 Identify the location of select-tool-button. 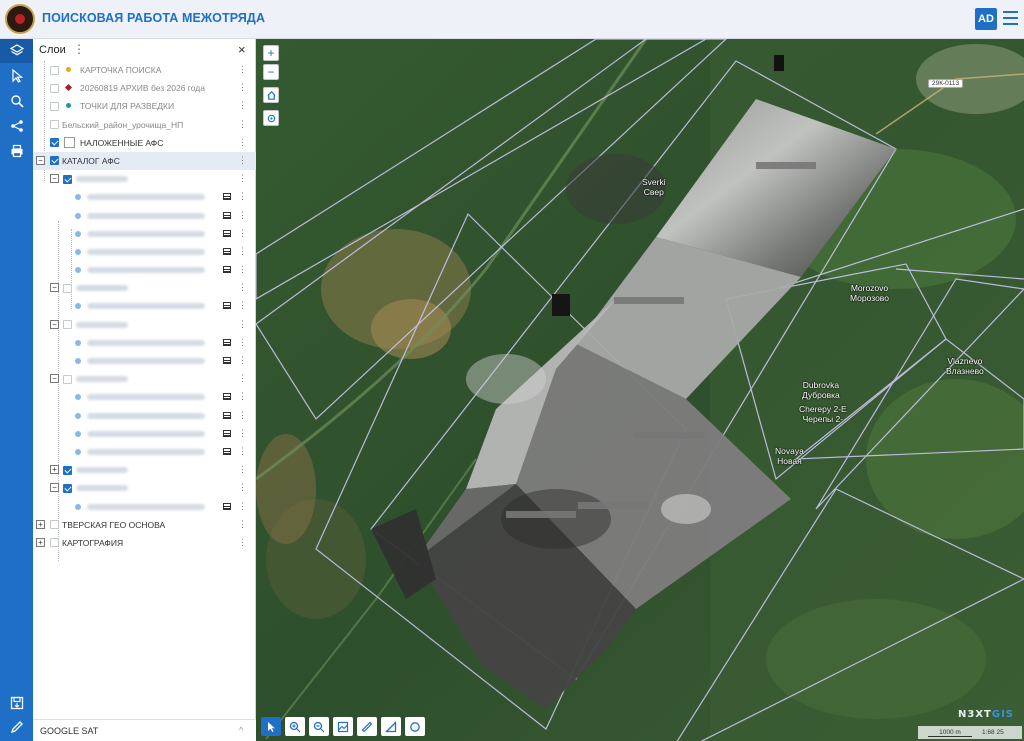
(271, 726).